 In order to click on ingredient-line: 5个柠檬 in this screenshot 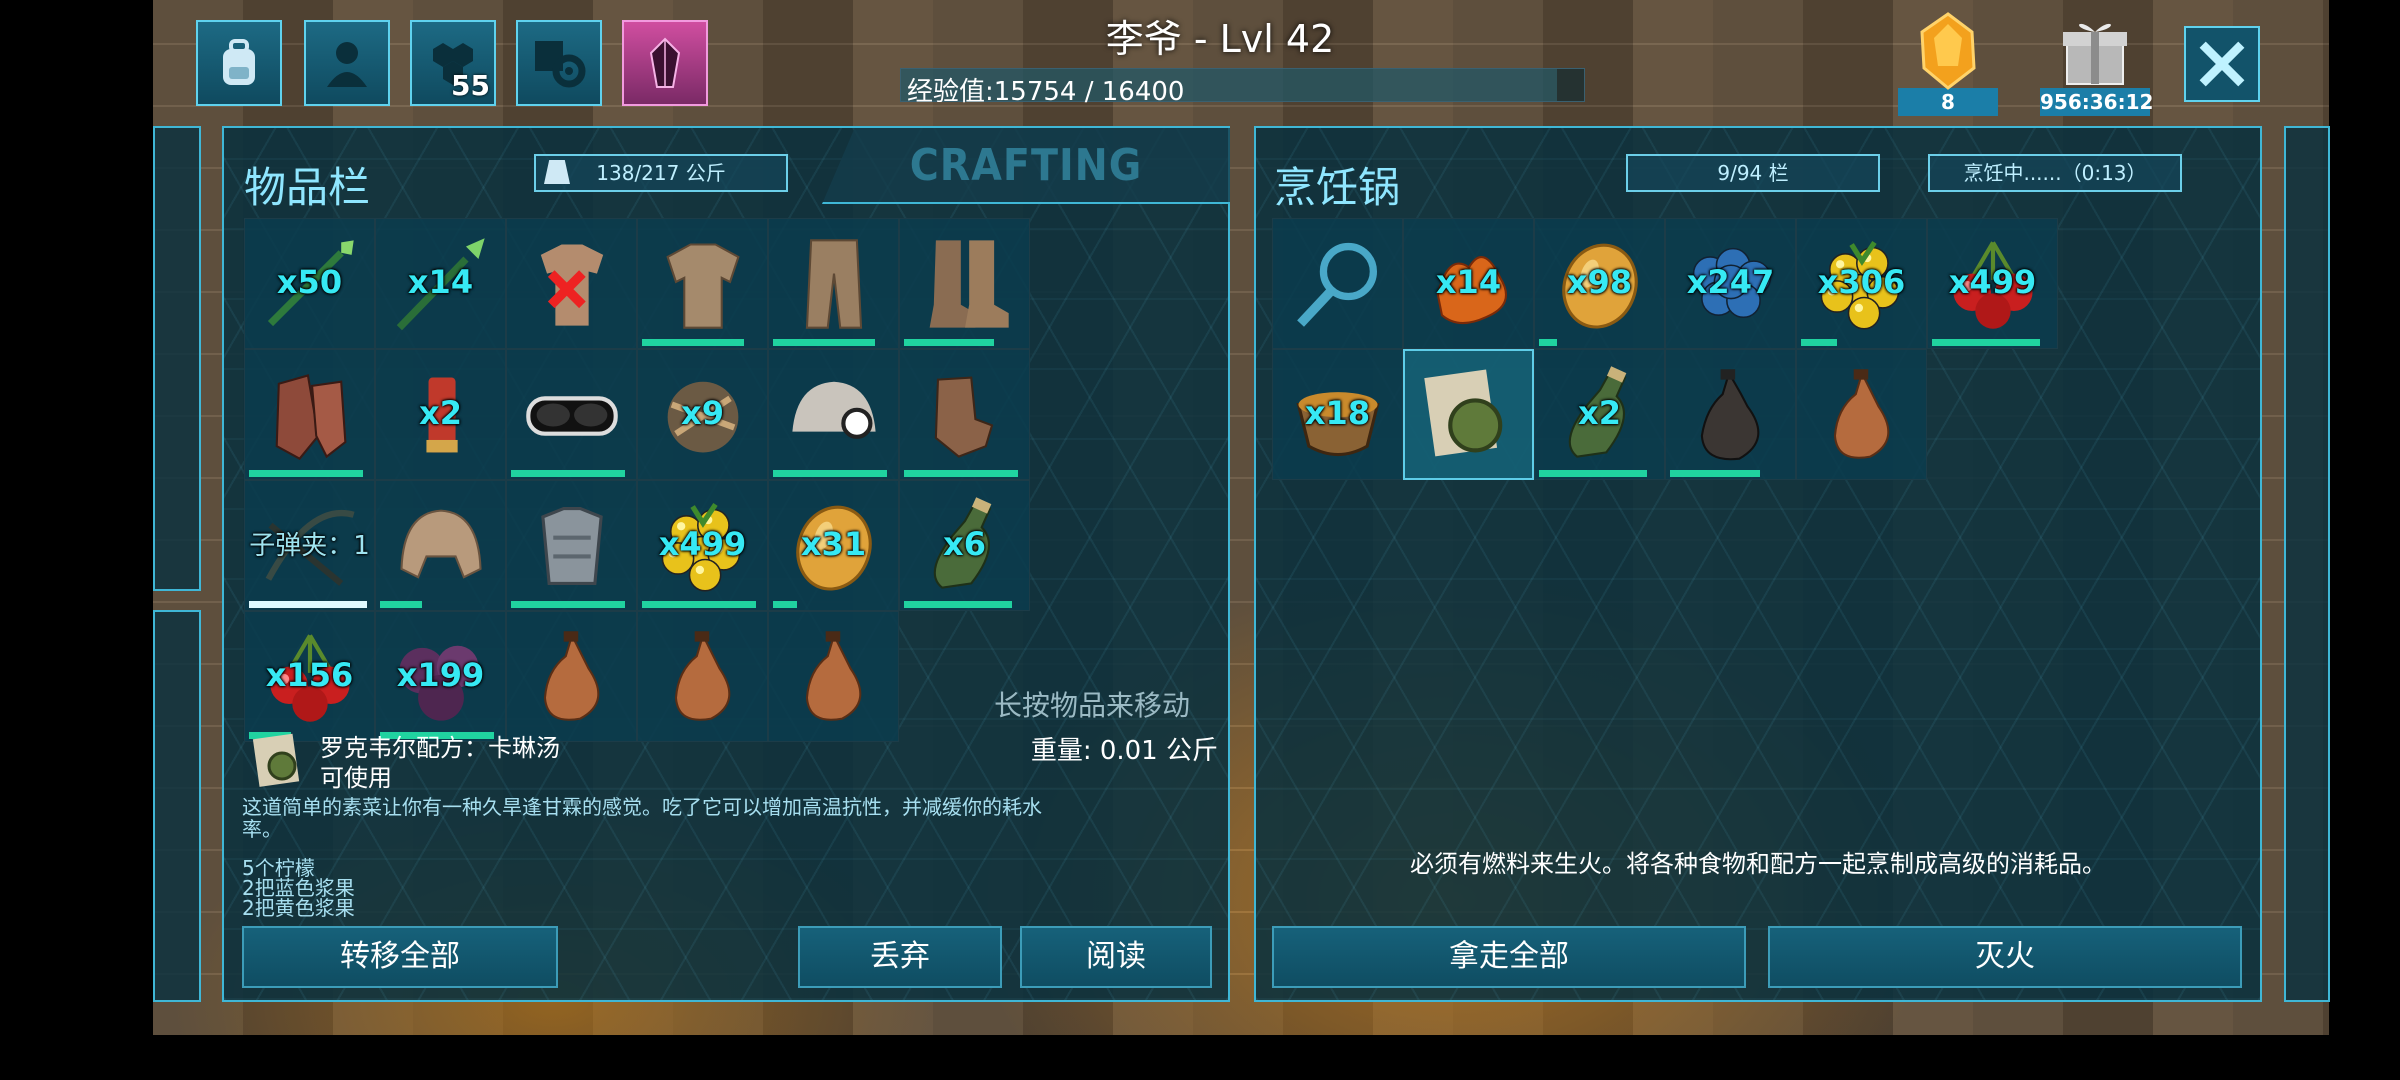, I will do `click(278, 868)`.